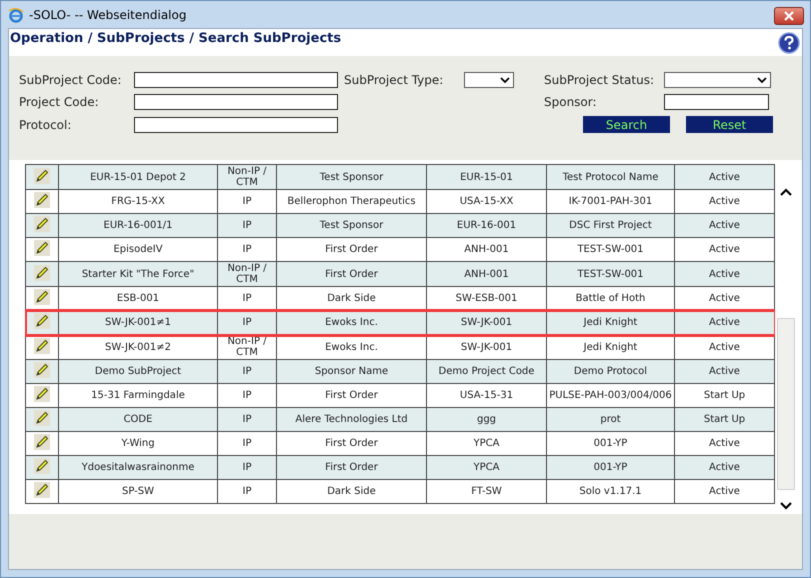  I want to click on table-row: EUR-16-001/1 IP Test Sponsor EUR-16-001 DSC First Project Active, so click(400, 226).